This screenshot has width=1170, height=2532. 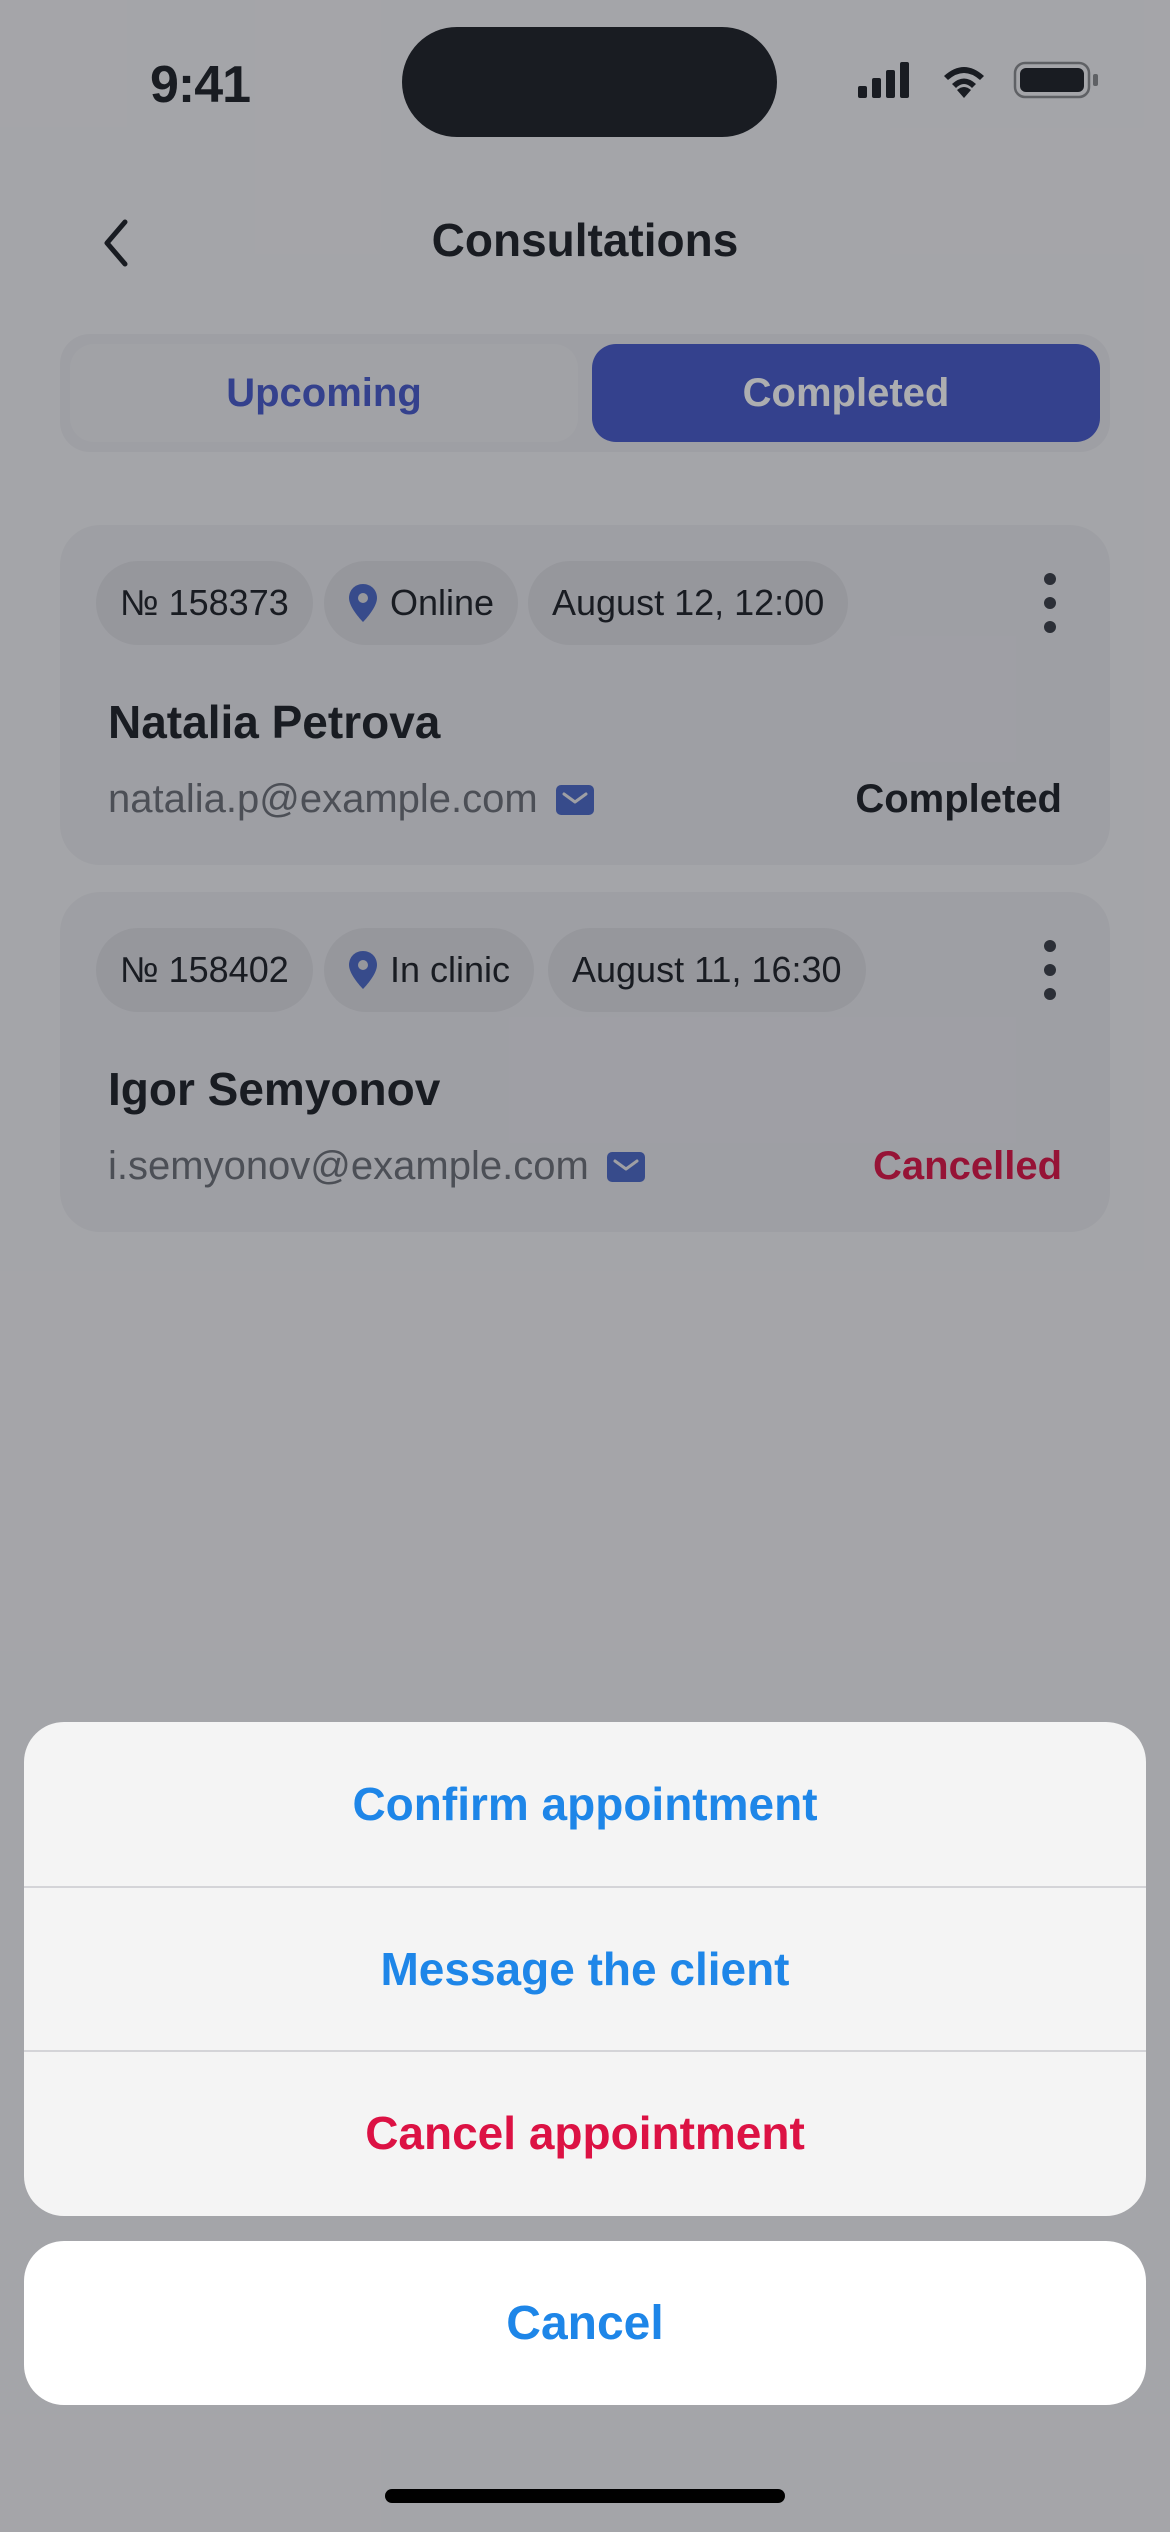 I want to click on home-indicator, so click(x=585, y=2496).